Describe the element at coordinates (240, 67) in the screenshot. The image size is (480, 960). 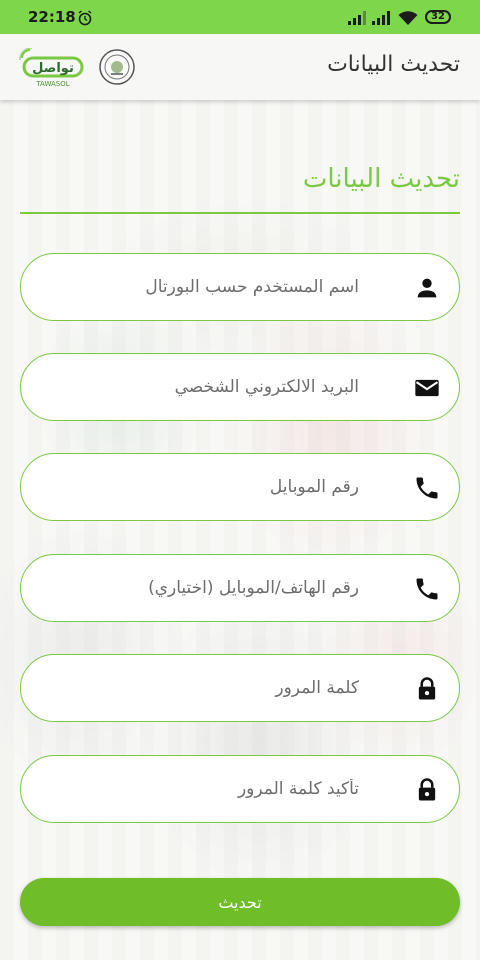
I see `app-bar: تواصل TAWASOL تحديث البيانات` at that location.